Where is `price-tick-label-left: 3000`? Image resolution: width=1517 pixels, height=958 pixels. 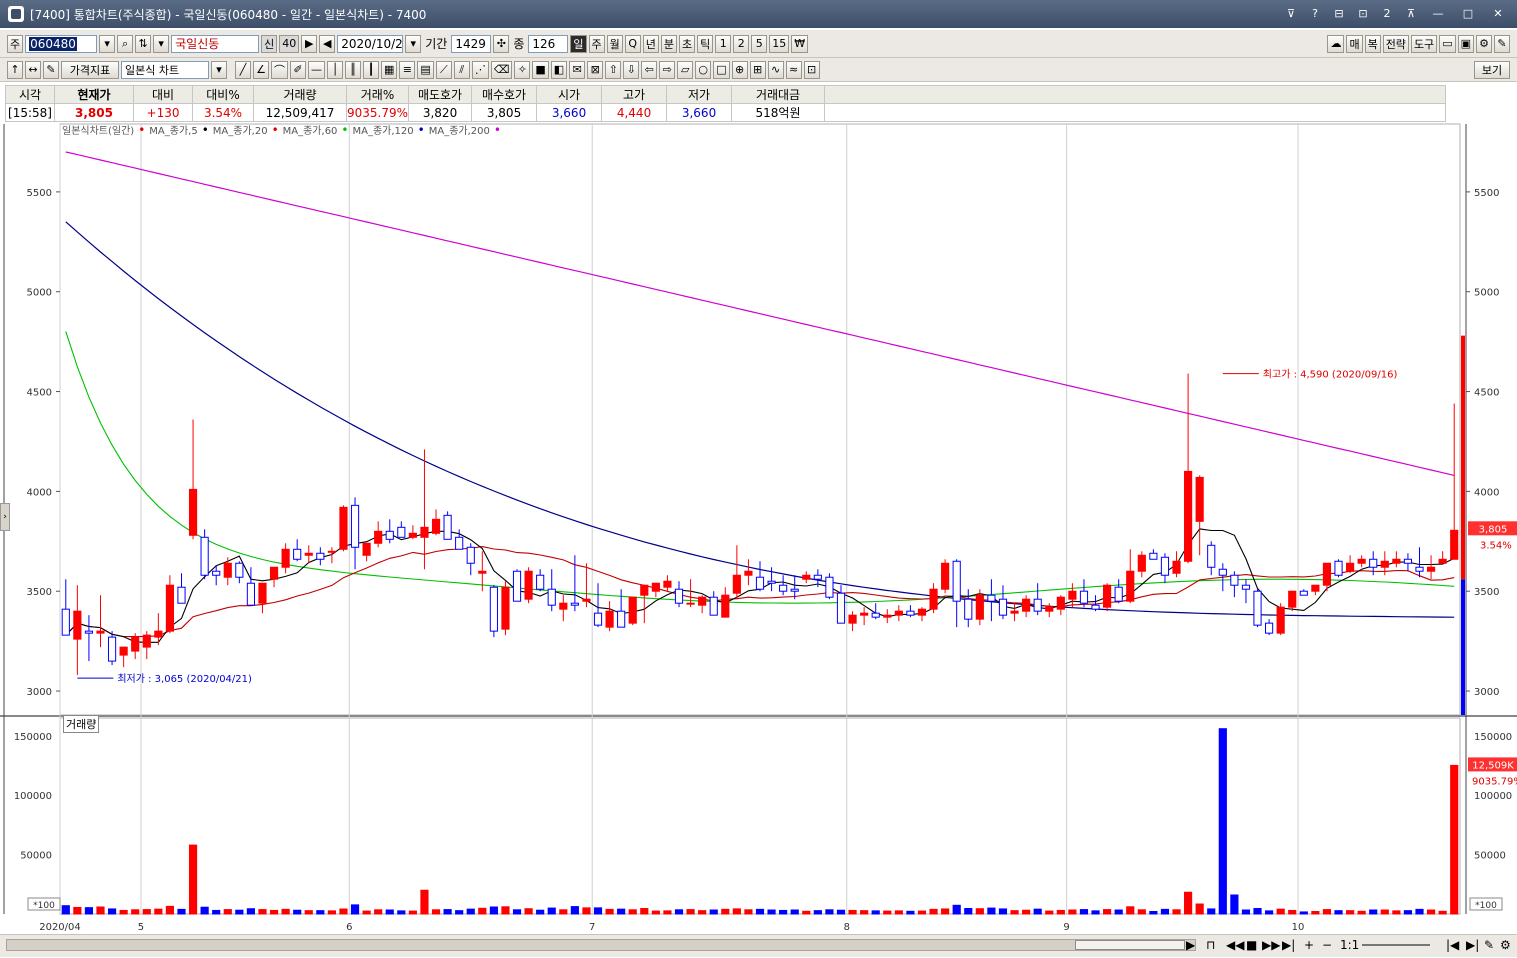
price-tick-label-left: 3000 is located at coordinates (39, 692).